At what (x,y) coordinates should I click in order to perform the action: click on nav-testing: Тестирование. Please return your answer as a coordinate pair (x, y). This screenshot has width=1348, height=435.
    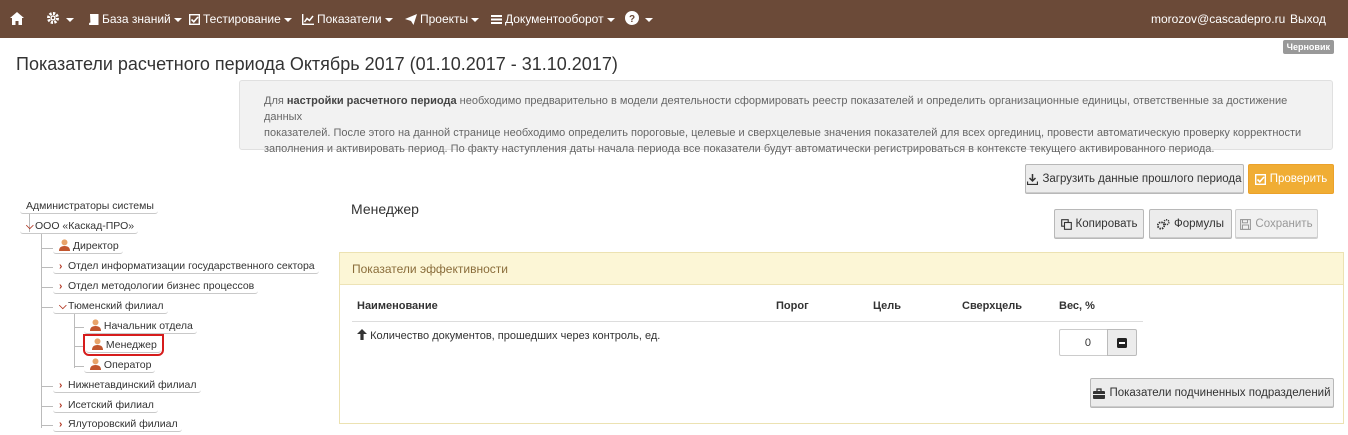
    Looking at the image, I should click on (240, 19).